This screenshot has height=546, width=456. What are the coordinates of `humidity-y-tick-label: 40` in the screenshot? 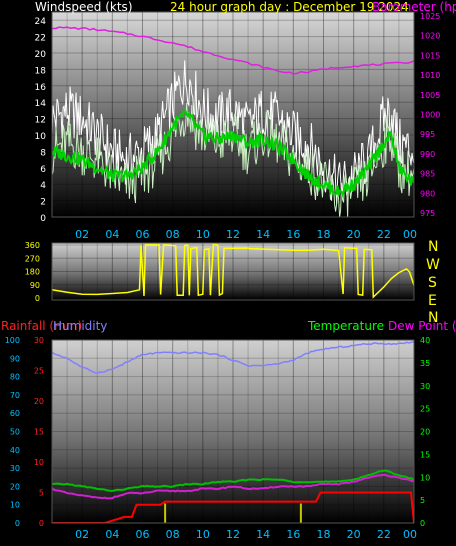 It's located at (15, 450).